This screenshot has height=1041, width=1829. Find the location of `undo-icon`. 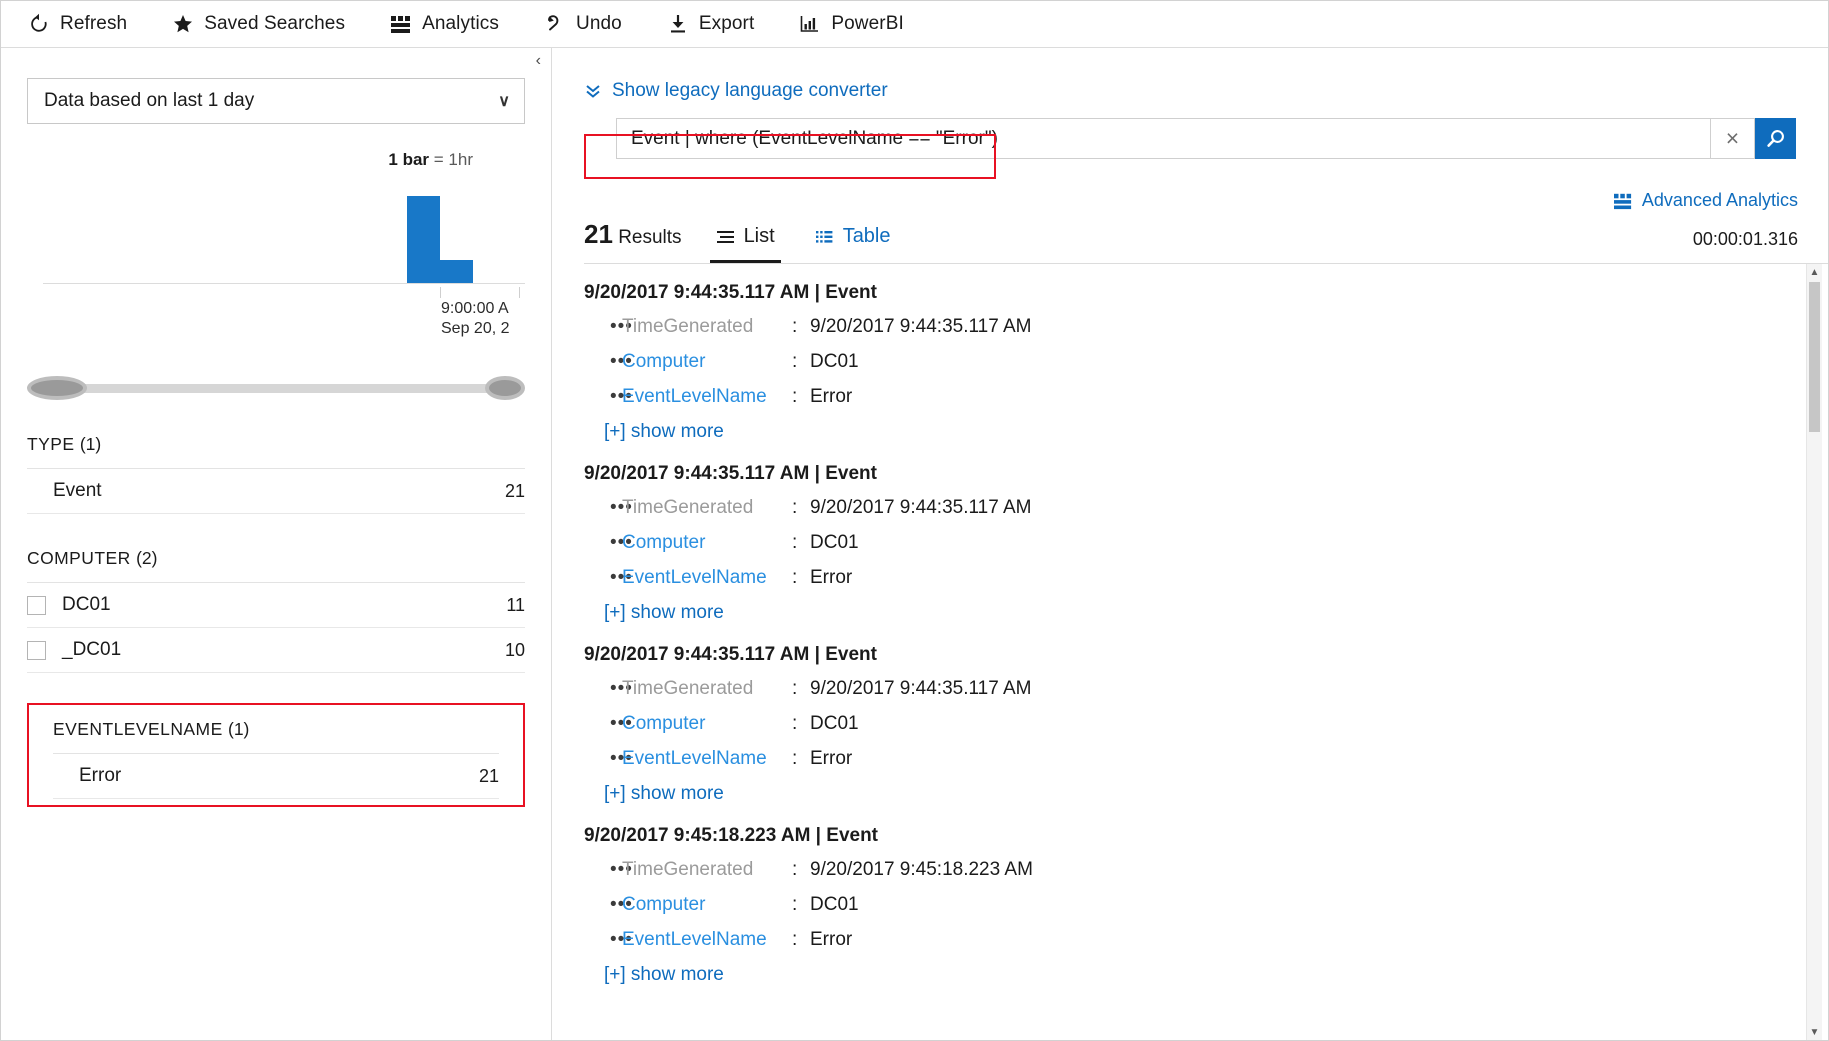

undo-icon is located at coordinates (555, 24).